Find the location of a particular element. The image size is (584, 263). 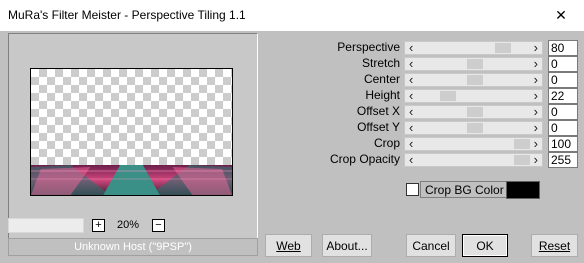

stretch-label: Stretch is located at coordinates (380, 63).